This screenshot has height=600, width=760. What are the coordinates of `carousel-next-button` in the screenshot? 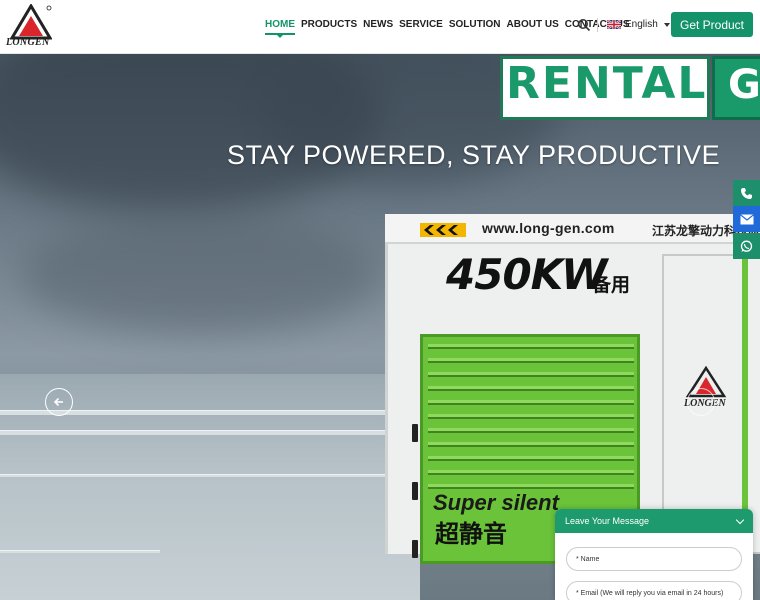 It's located at (701, 402).